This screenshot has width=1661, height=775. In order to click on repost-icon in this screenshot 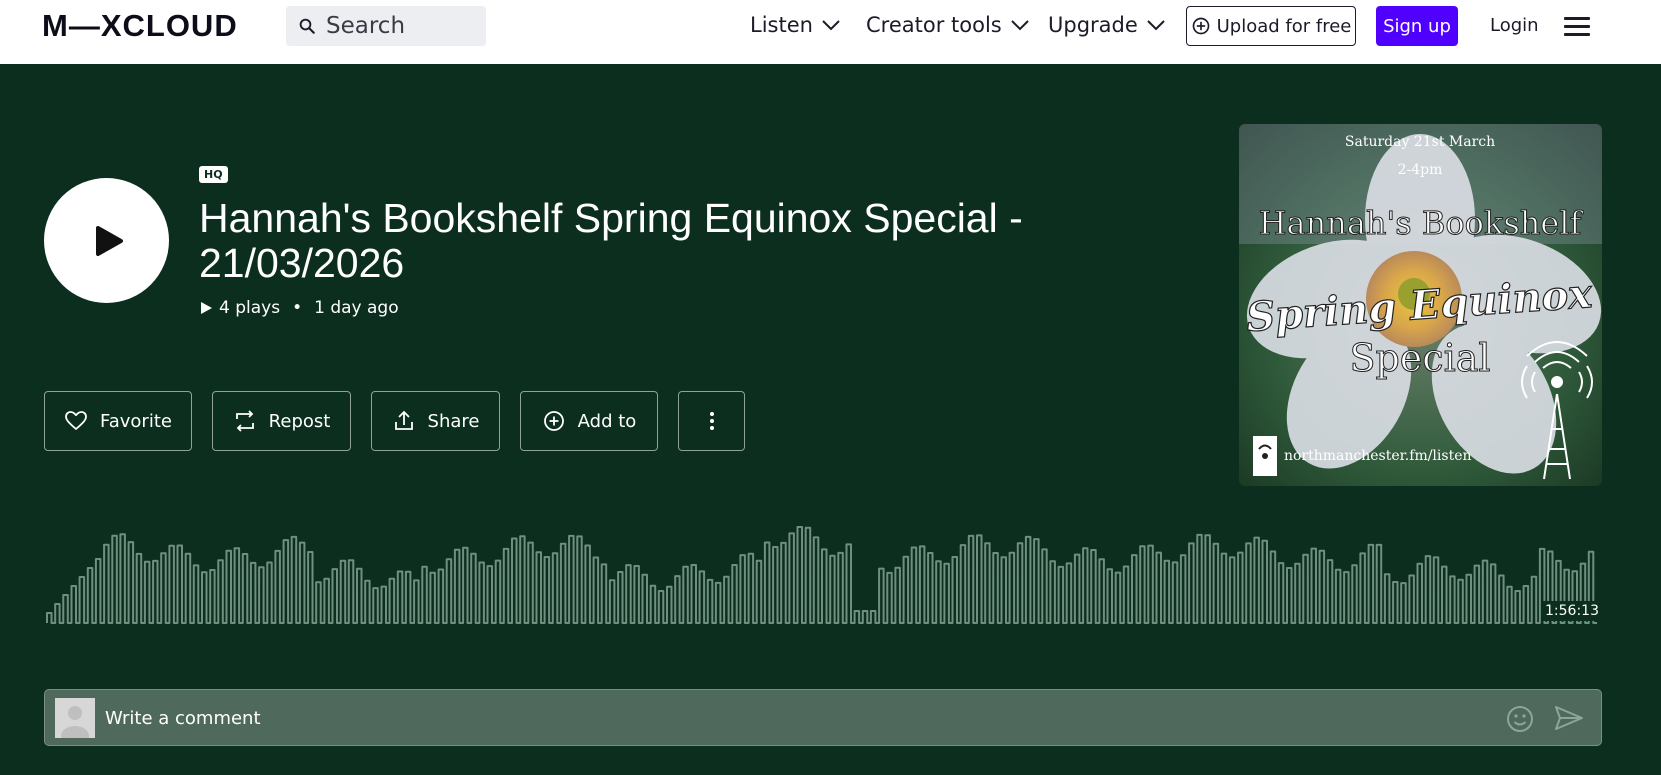, I will do `click(244, 421)`.